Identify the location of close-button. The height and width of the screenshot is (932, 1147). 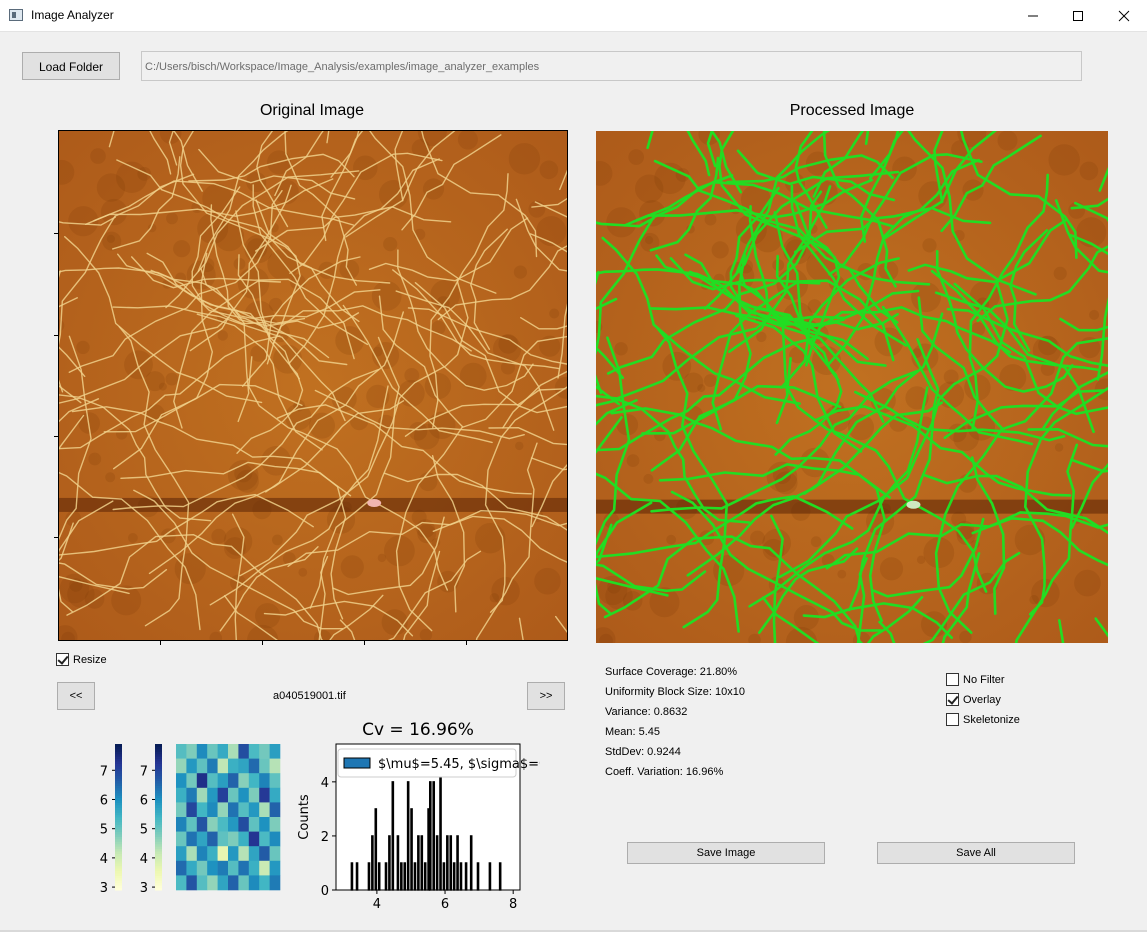
(1124, 15).